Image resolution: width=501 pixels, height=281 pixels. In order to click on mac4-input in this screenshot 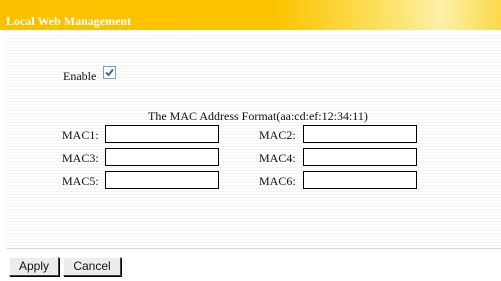, I will do `click(360, 157)`.